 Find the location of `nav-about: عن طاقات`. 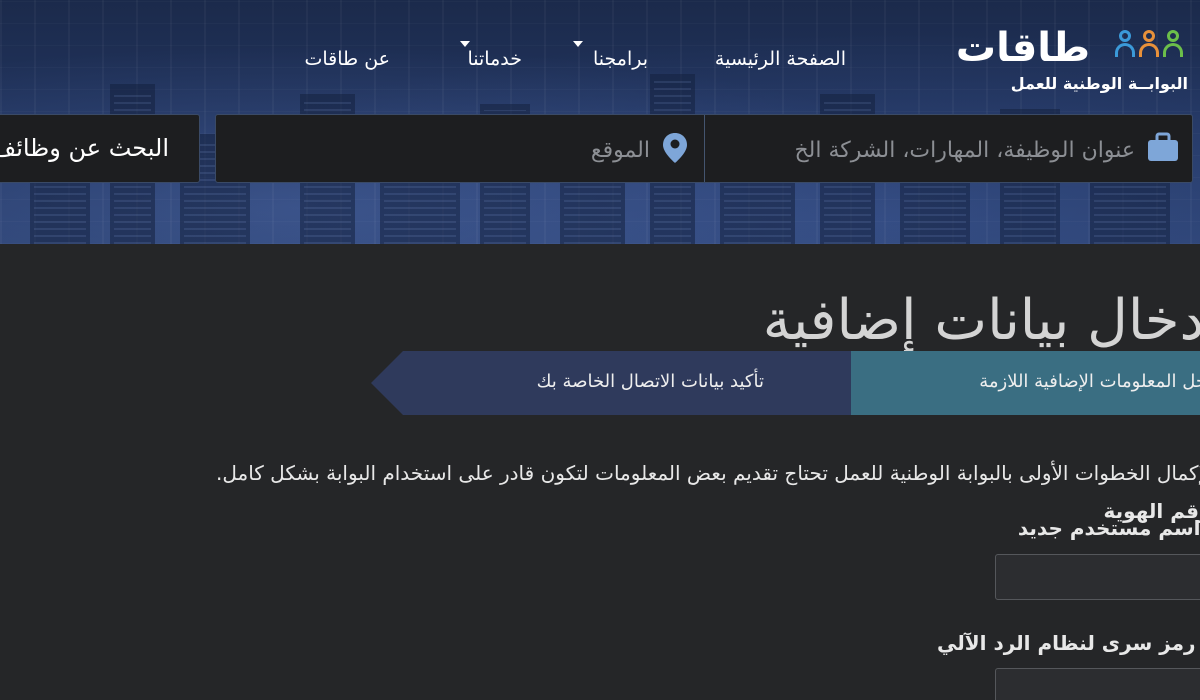

nav-about: عن طاقات is located at coordinates (347, 61).